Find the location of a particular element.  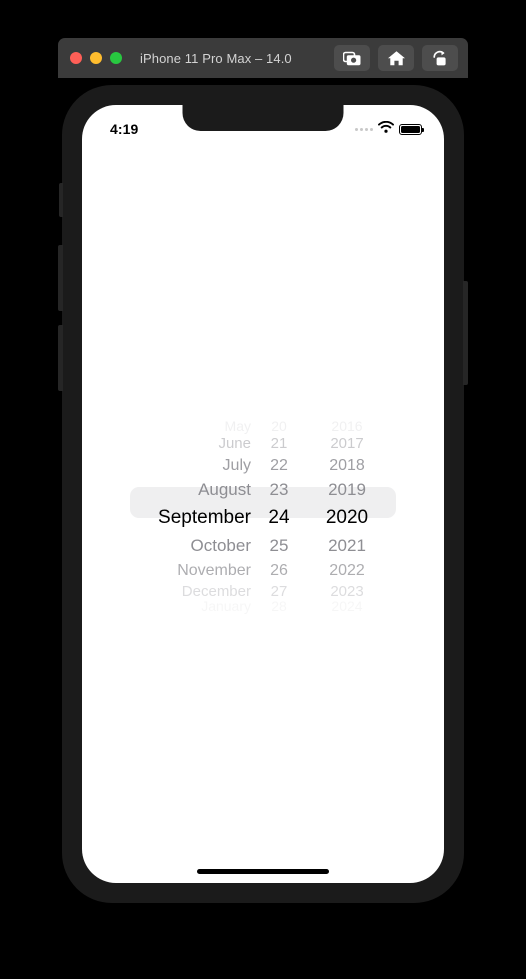

rotate-icon is located at coordinates (440, 58).